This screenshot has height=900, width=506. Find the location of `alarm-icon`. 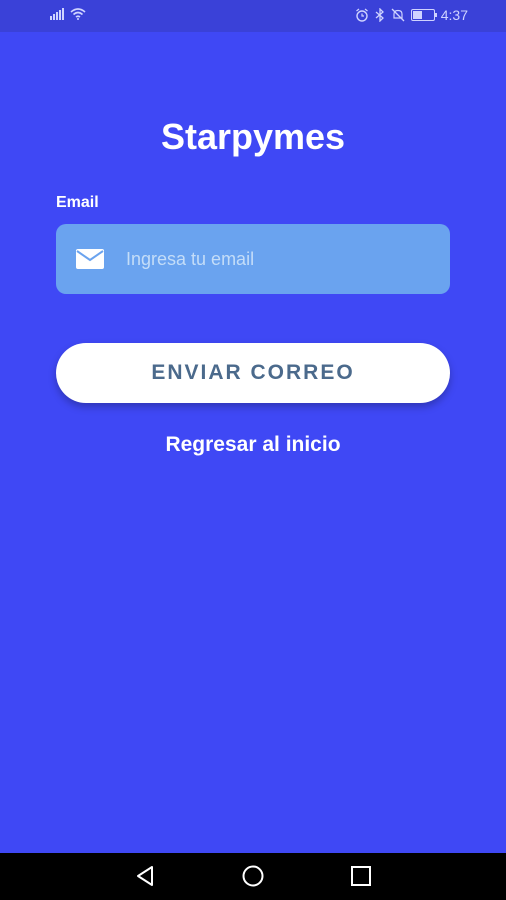

alarm-icon is located at coordinates (361, 15).